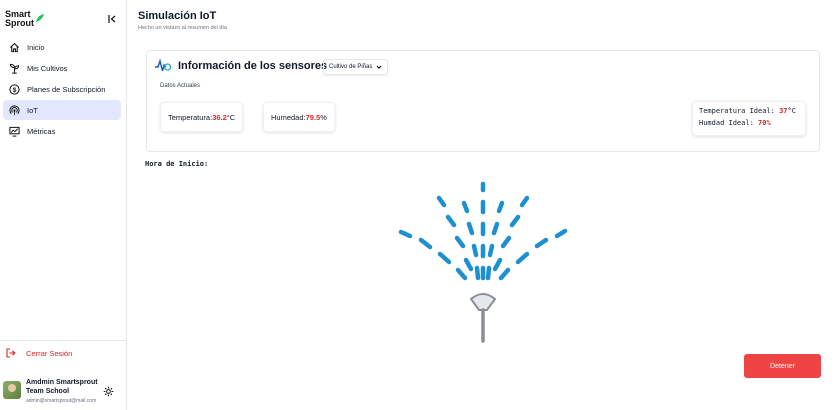 The height and width of the screenshot is (410, 836). I want to click on sidebar-item-metricas: Métricas, so click(62, 131).